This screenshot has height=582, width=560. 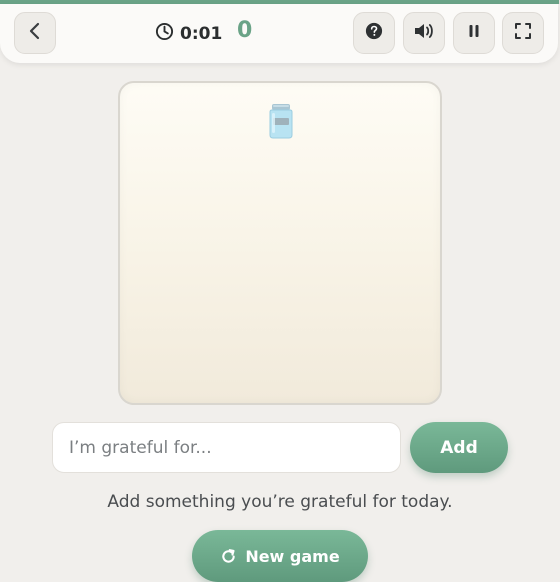 What do you see at coordinates (245, 30) in the screenshot?
I see `score-value: 0` at bounding box center [245, 30].